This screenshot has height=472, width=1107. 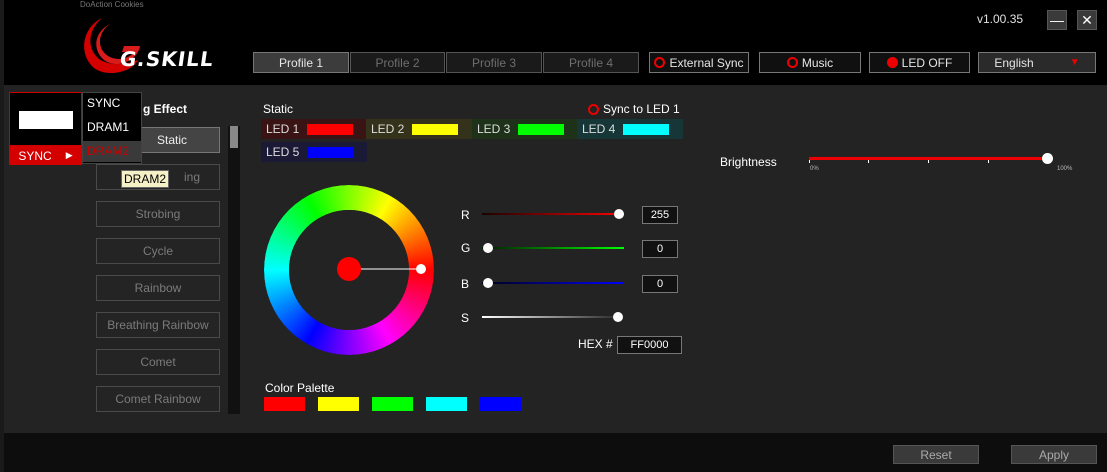 What do you see at coordinates (165, 109) in the screenshot?
I see `lighting-effect-header: g Effect` at bounding box center [165, 109].